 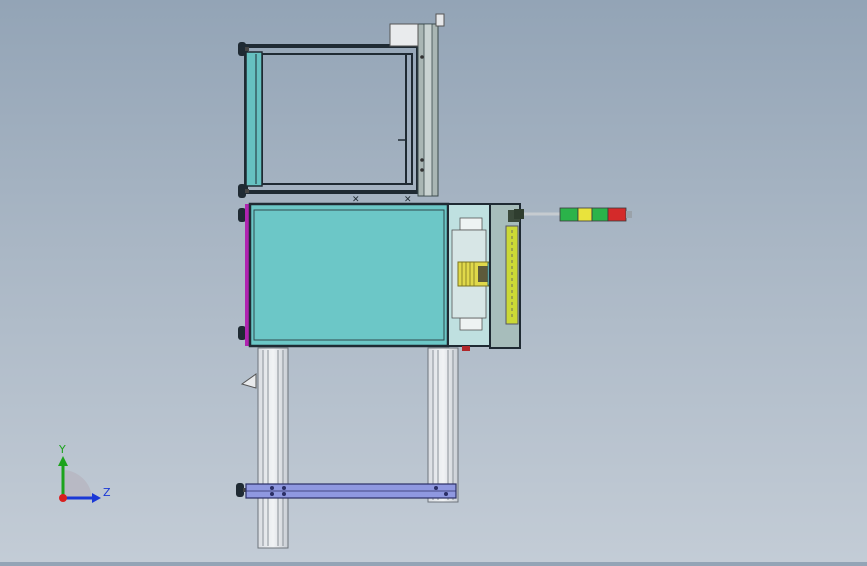 What do you see at coordinates (337, 119) in the screenshot?
I see `upper-frame-inner` at bounding box center [337, 119].